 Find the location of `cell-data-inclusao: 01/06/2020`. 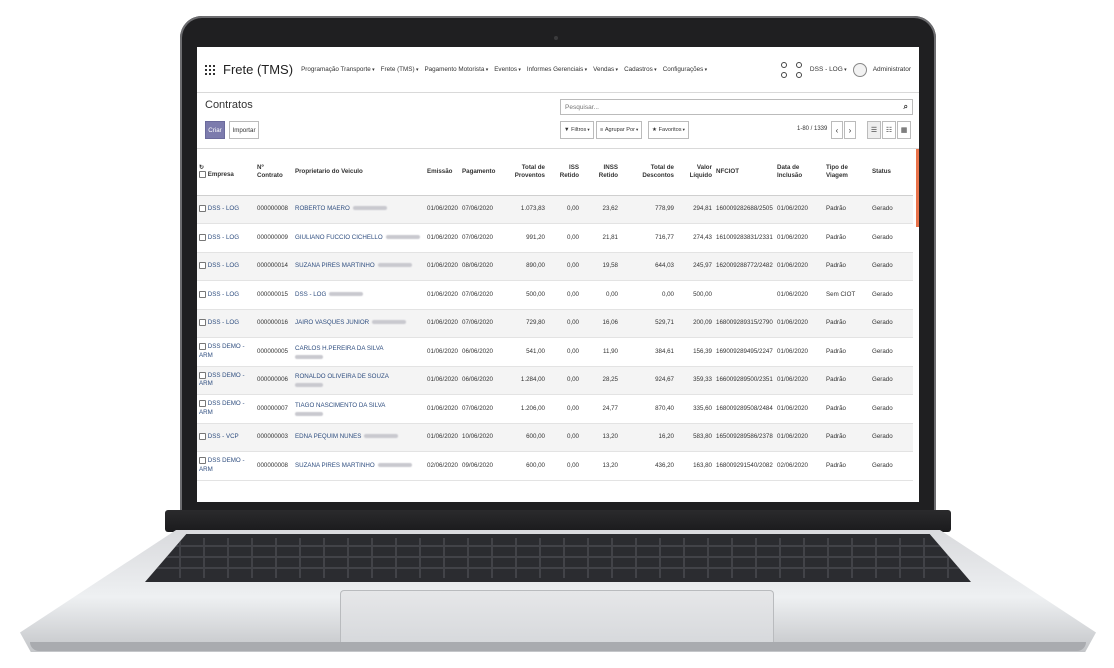

cell-data-inclusao: 01/06/2020 is located at coordinates (799, 209).